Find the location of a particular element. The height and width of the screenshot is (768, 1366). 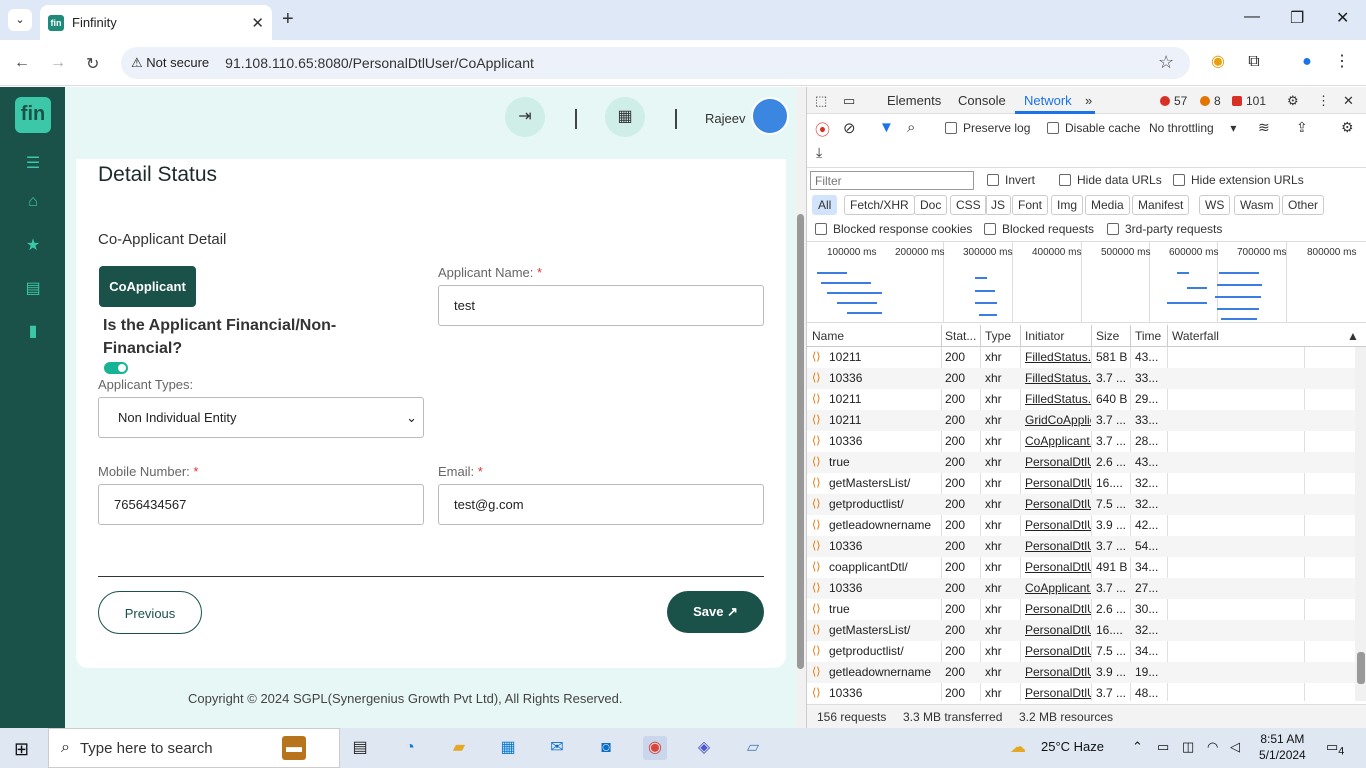

logout-icon: ⇥ is located at coordinates (525, 117).